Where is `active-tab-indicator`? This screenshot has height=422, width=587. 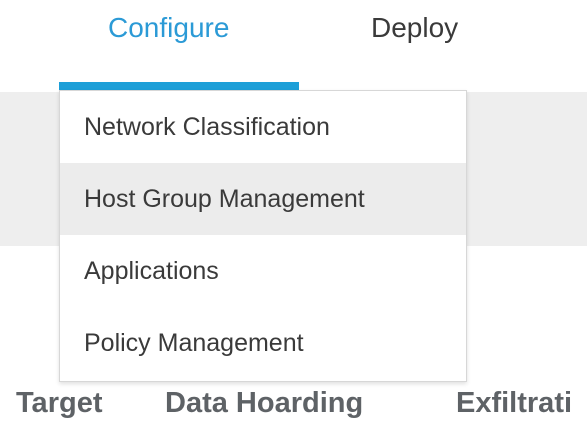 active-tab-indicator is located at coordinates (179, 86).